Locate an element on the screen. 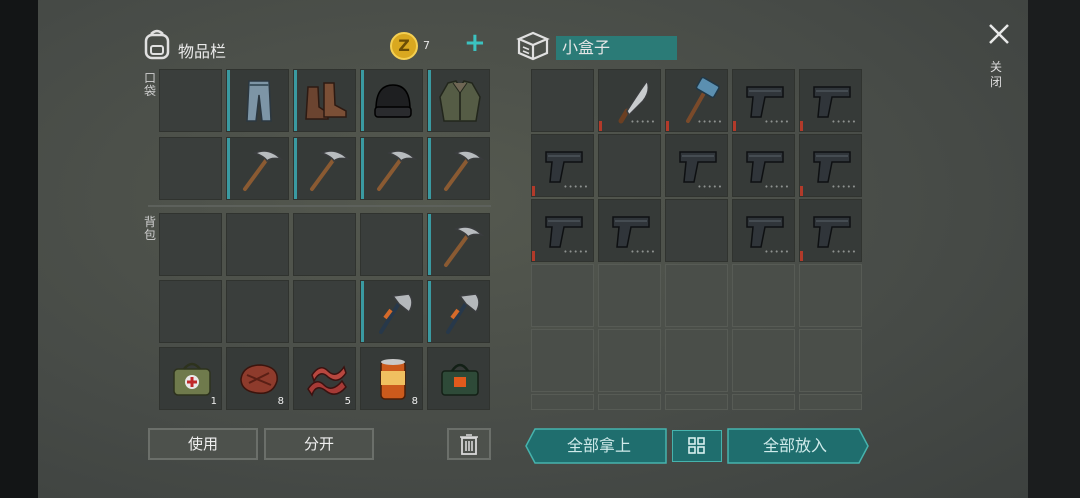 The width and height of the screenshot is (1080, 498). coin-icon: Z is located at coordinates (404, 46).